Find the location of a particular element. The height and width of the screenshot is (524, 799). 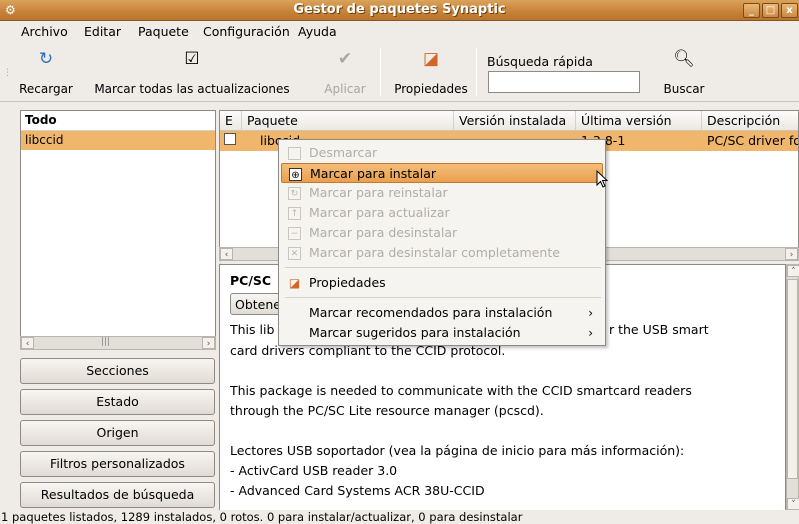

mark-all-upgrades-button: ☑ Marcar todas las actualizaciones is located at coordinates (192, 72).